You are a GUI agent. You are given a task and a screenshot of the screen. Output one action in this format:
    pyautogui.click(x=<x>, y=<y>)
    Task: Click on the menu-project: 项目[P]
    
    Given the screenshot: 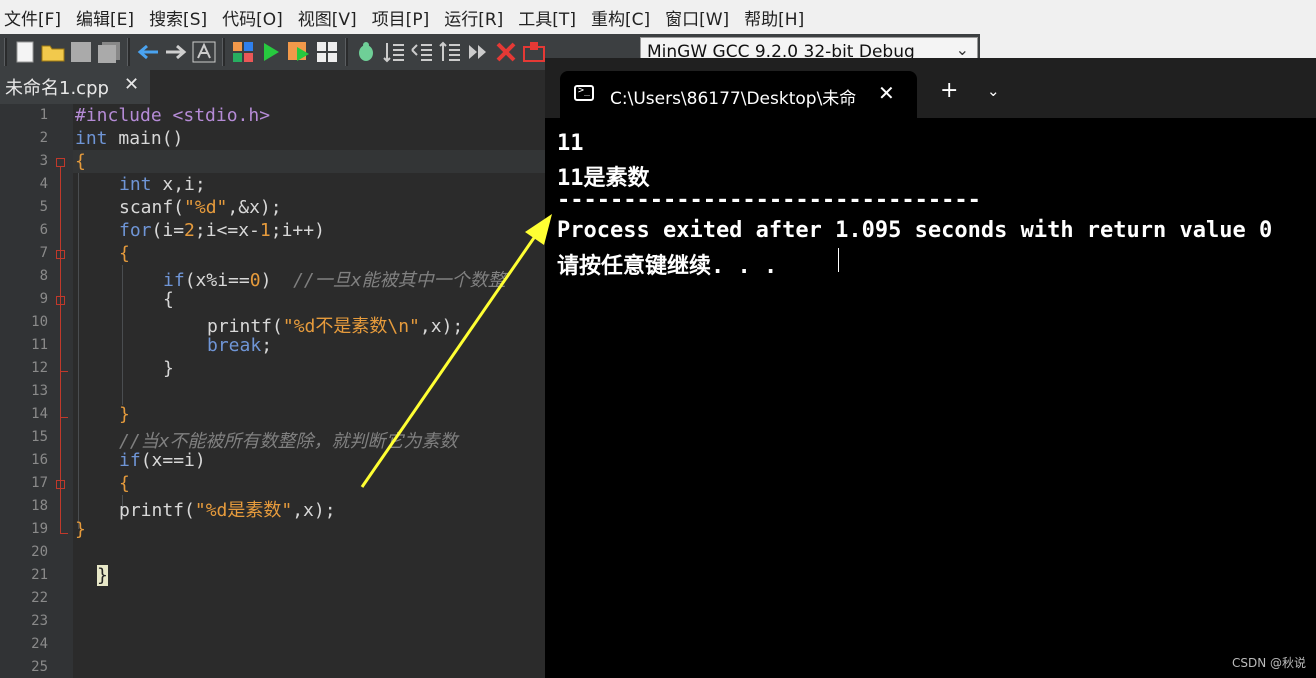 What is the action you would take?
    pyautogui.click(x=404, y=17)
    